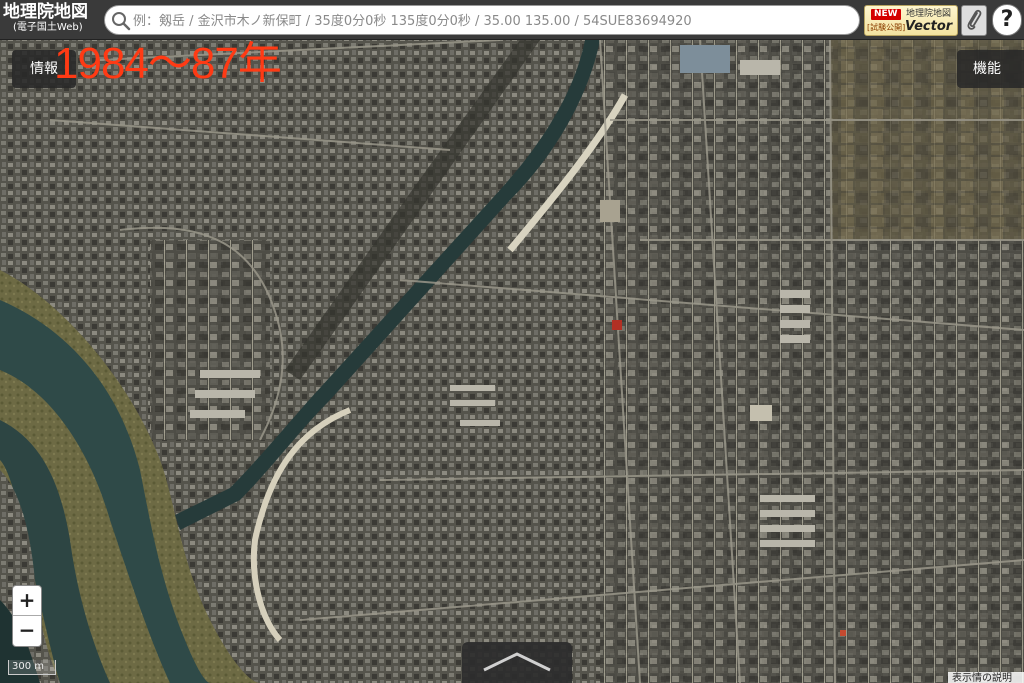 This screenshot has height=683, width=1024. What do you see at coordinates (1007, 20) in the screenshot?
I see `help-button: ?` at bounding box center [1007, 20].